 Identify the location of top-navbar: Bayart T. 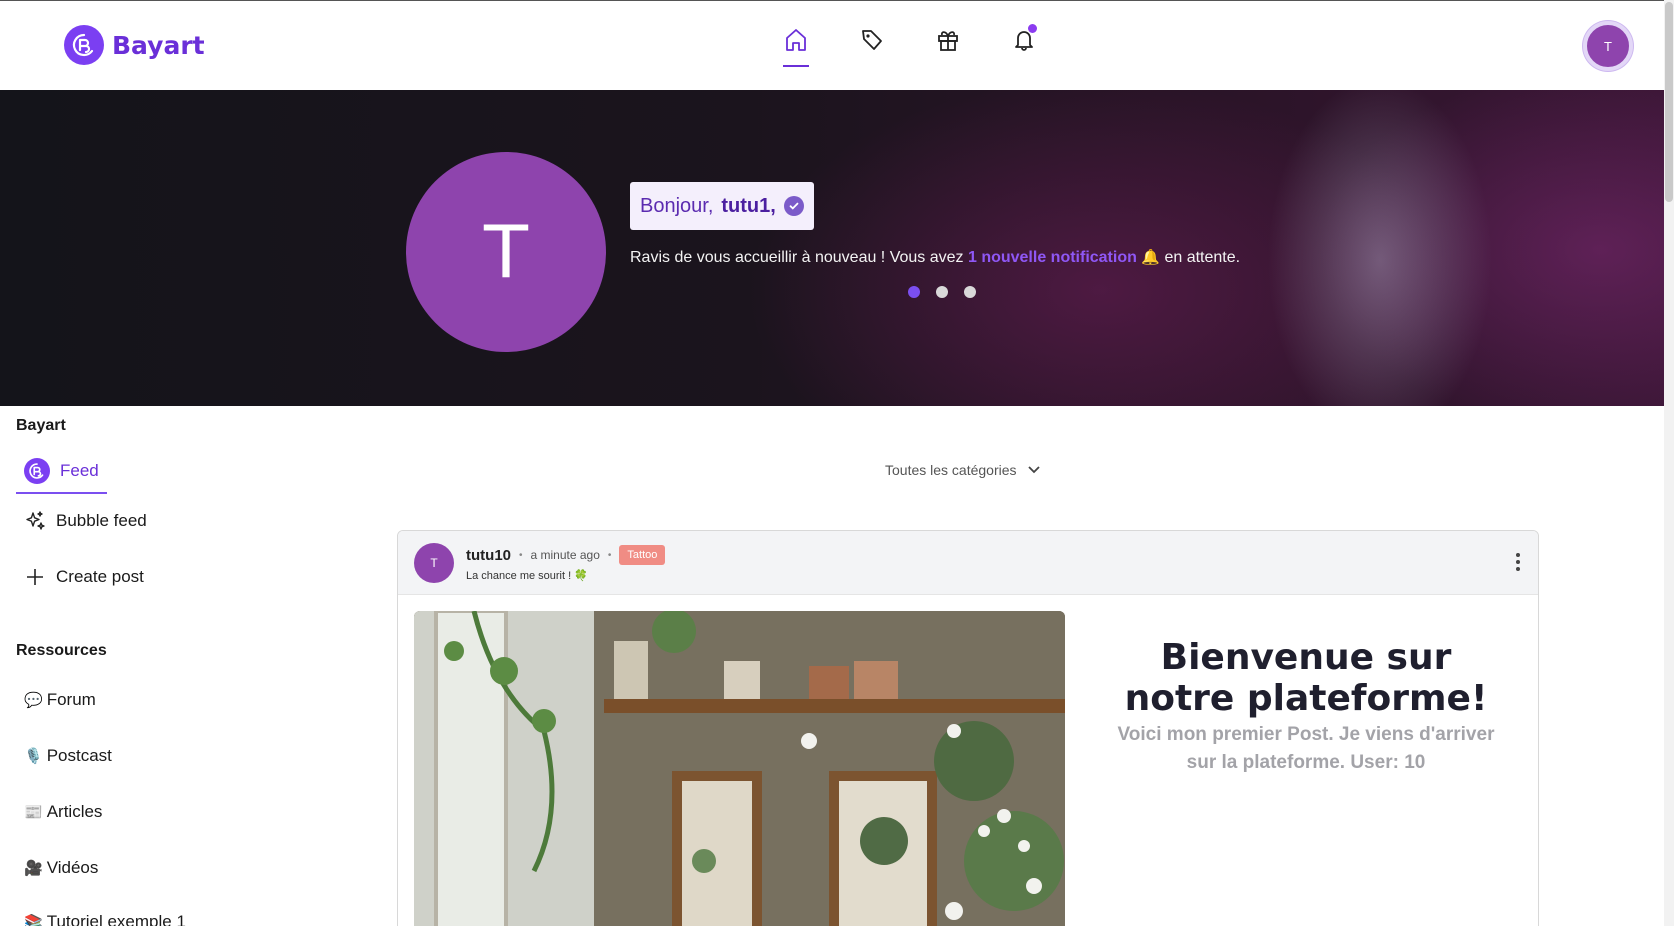
(832, 45).